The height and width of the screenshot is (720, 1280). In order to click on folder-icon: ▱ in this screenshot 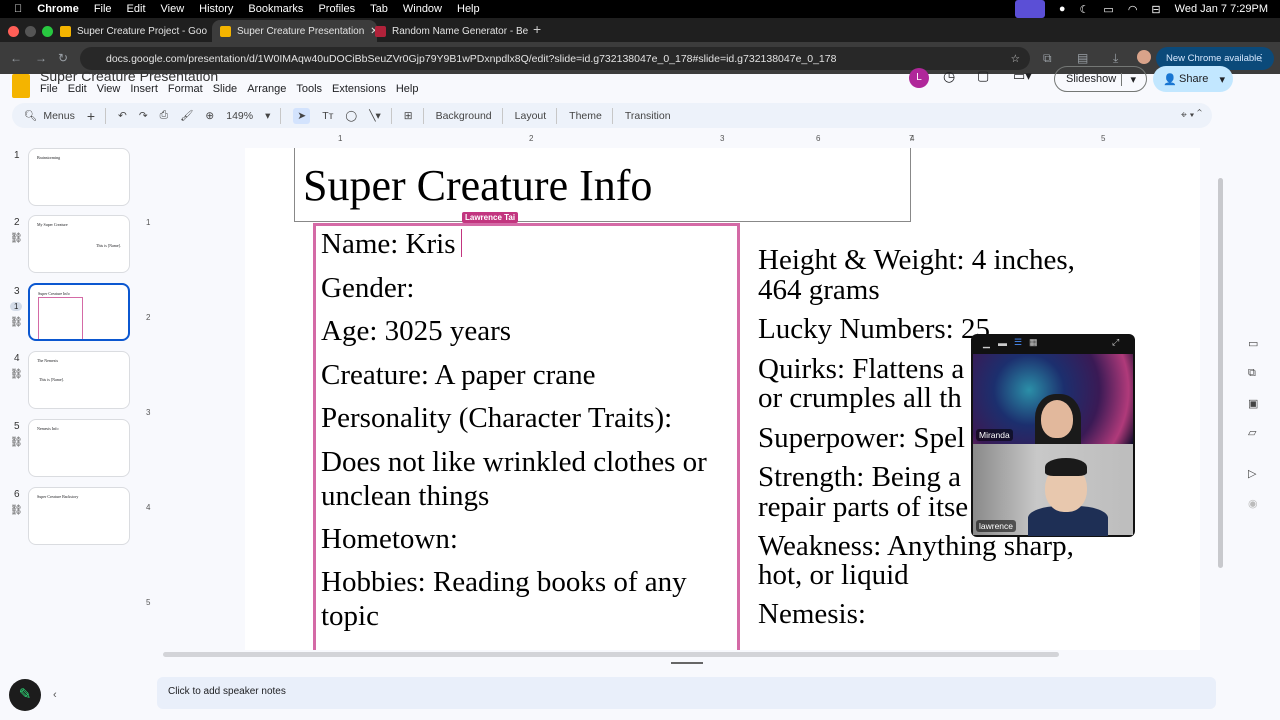, I will do `click(1252, 432)`.